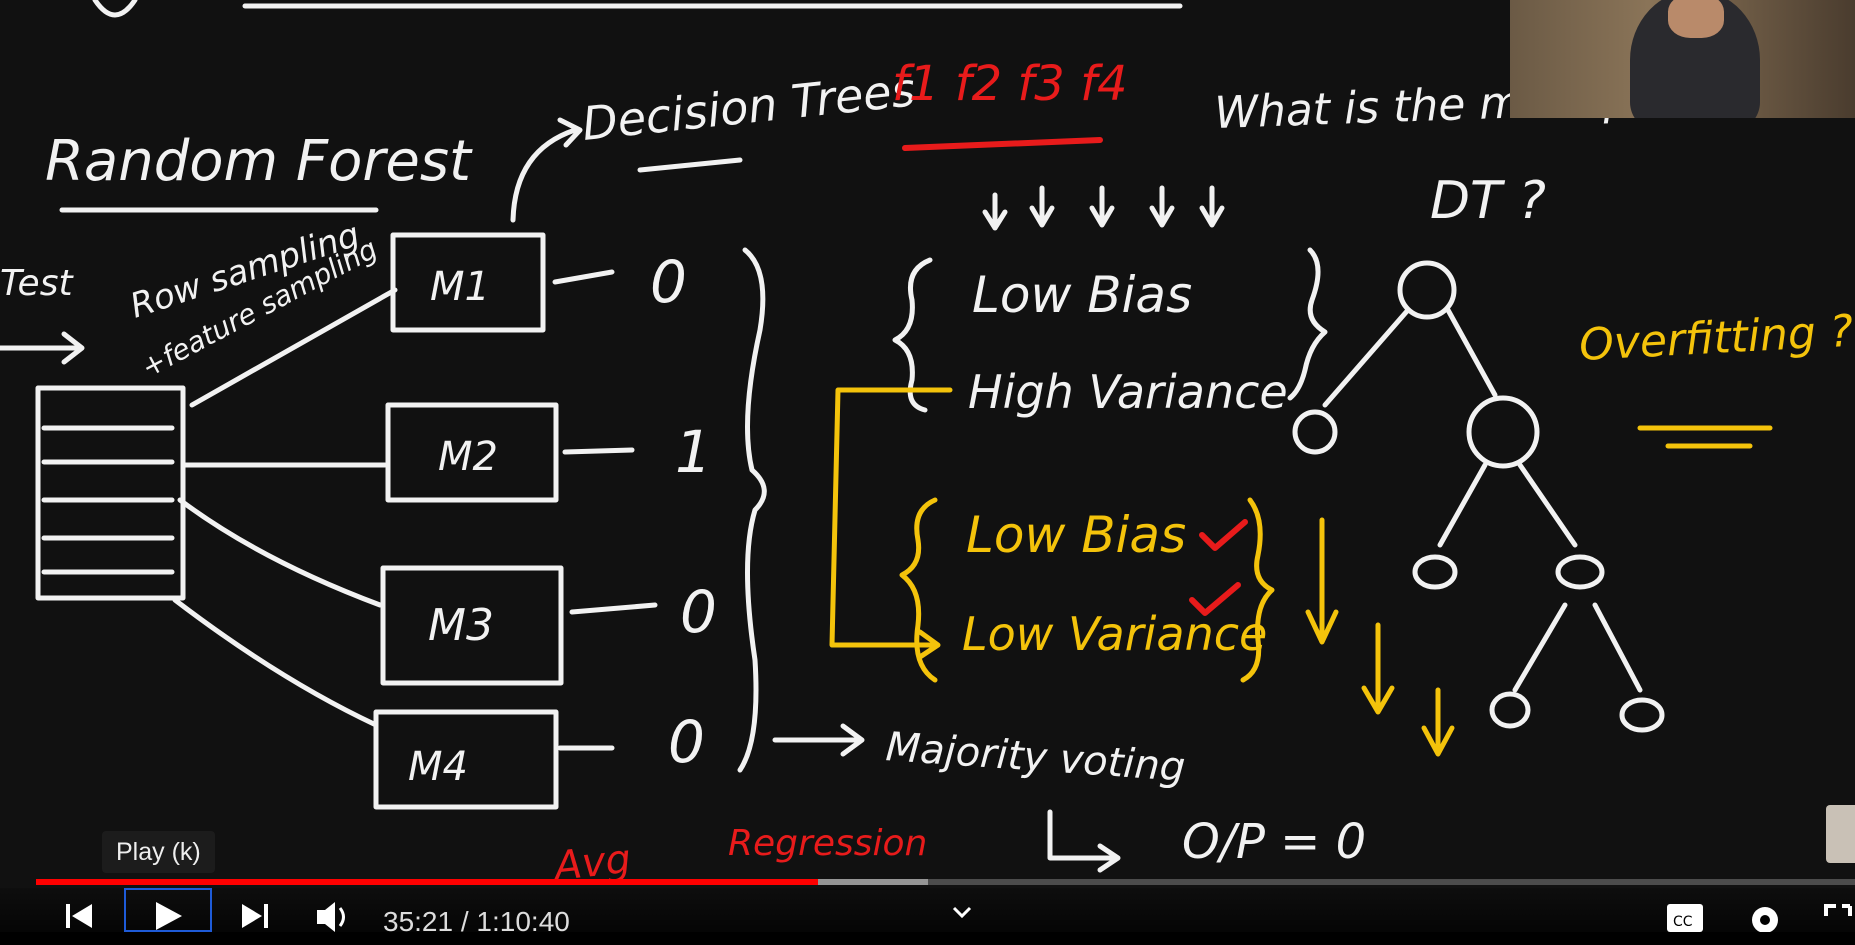 This screenshot has height=945, width=1855. Describe the element at coordinates (1076, 535) in the screenshot. I see `low-bias-2: Low Bias` at that location.